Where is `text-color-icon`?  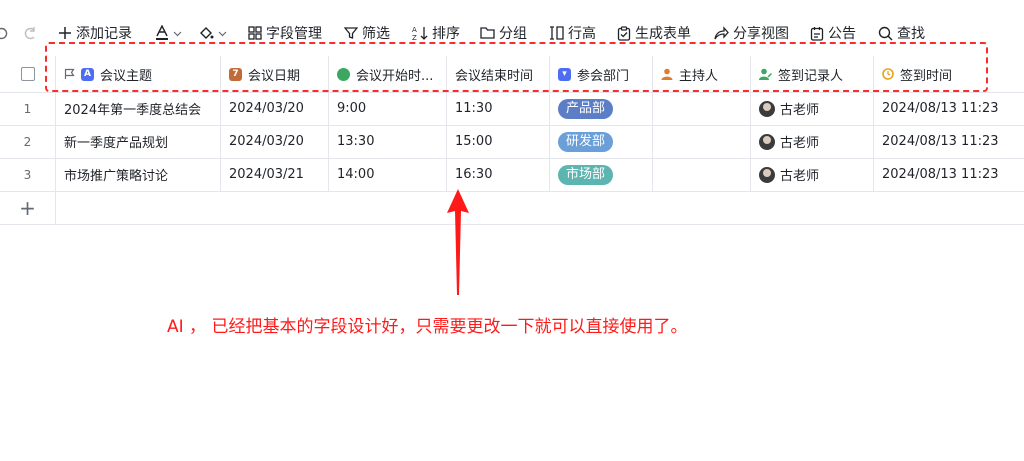
text-color-icon is located at coordinates (162, 32).